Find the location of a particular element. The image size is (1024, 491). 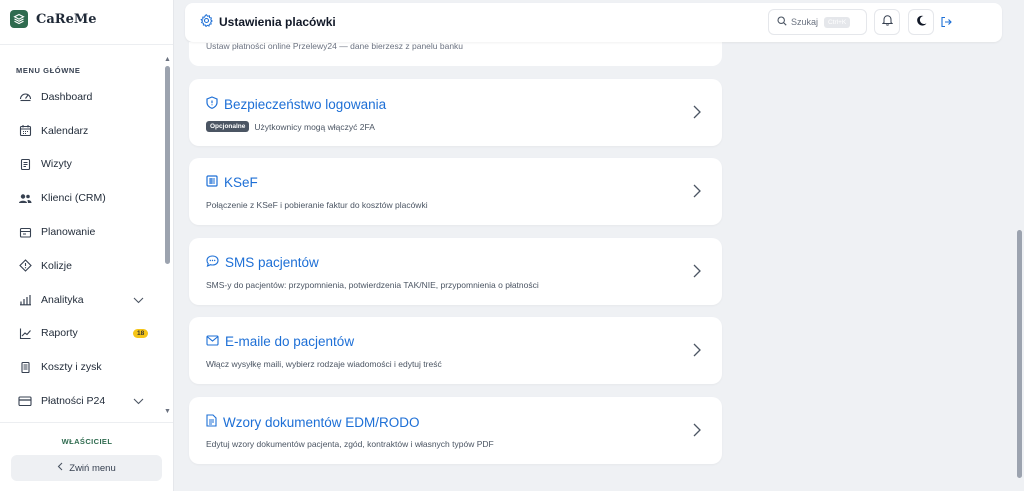

calendar-icon is located at coordinates (25, 131).